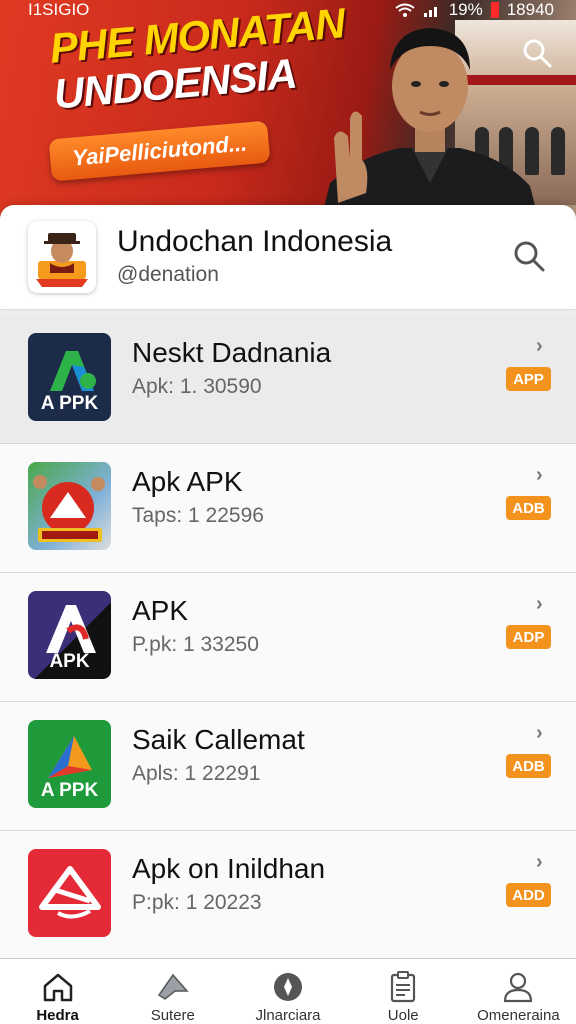 The width and height of the screenshot is (576, 1024). I want to click on app-icon-label: APK, so click(69, 661).